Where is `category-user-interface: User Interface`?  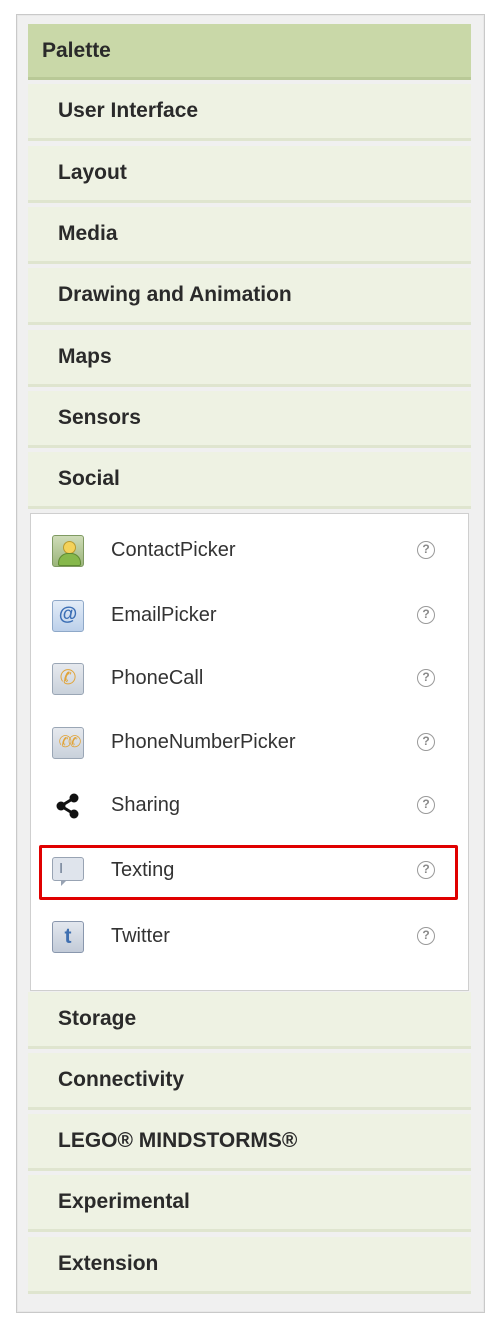
category-user-interface: User Interface is located at coordinates (249, 112).